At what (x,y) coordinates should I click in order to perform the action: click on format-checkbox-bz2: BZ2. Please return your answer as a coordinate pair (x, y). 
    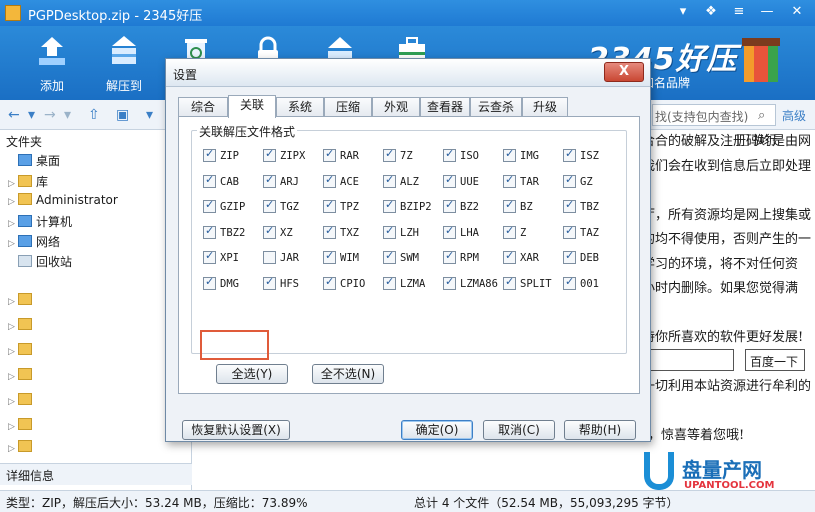
    Looking at the image, I should click on (461, 207).